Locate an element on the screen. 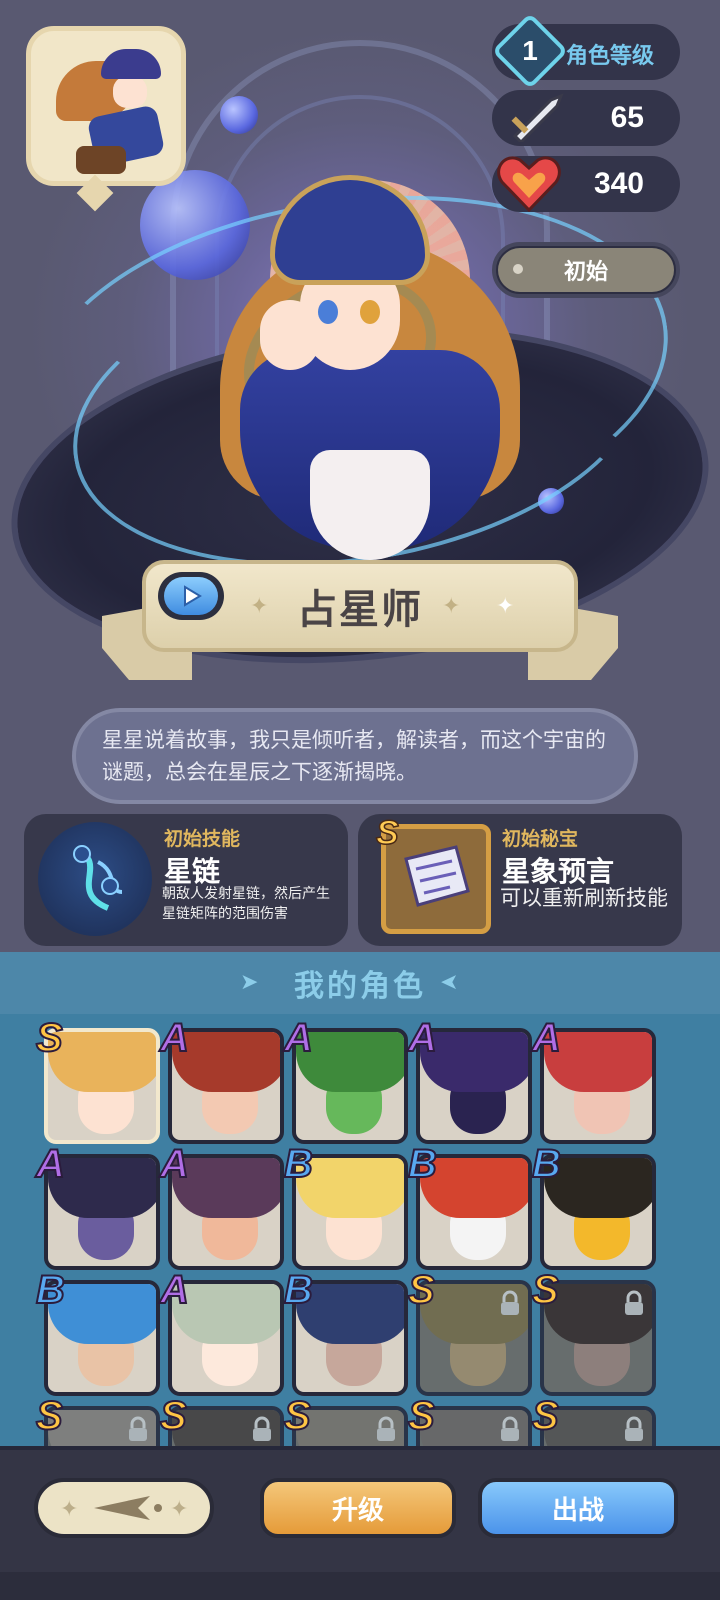 This screenshot has height=1600, width=720. attack-value: 65 is located at coordinates (627, 117).